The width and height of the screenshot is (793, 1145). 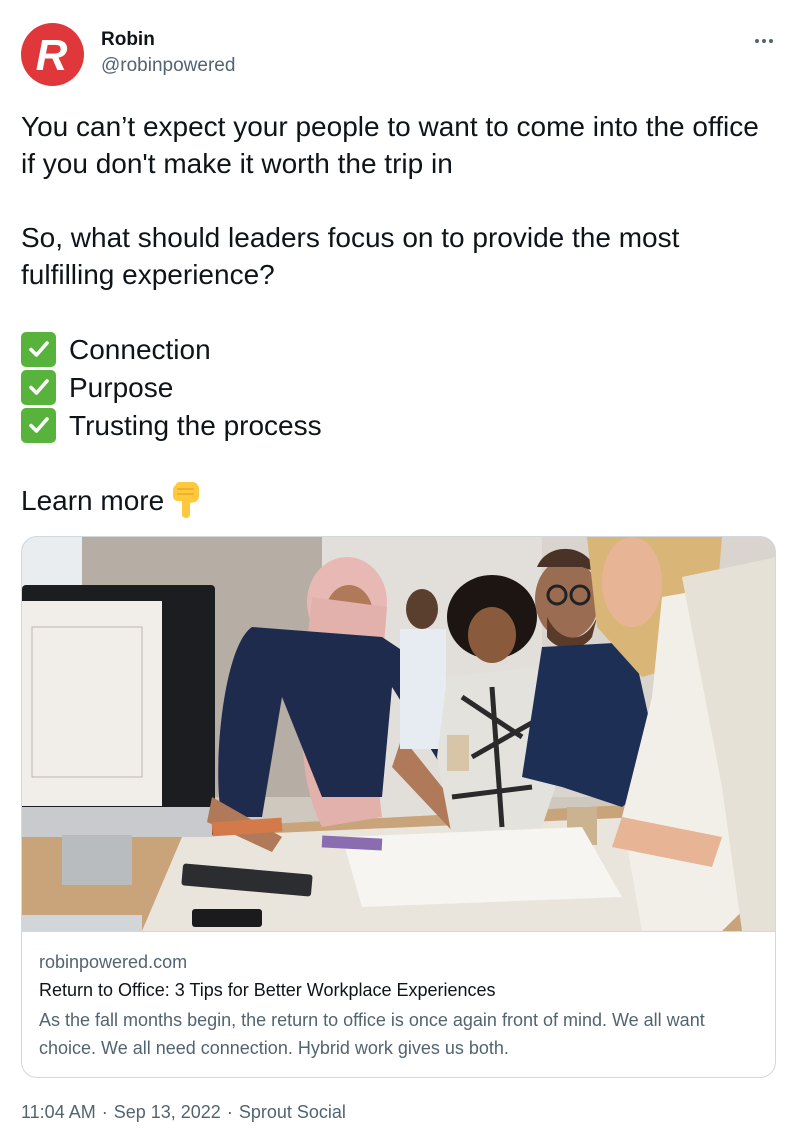 What do you see at coordinates (186, 500) in the screenshot?
I see `backhand-index-pointing-down-icon` at bounding box center [186, 500].